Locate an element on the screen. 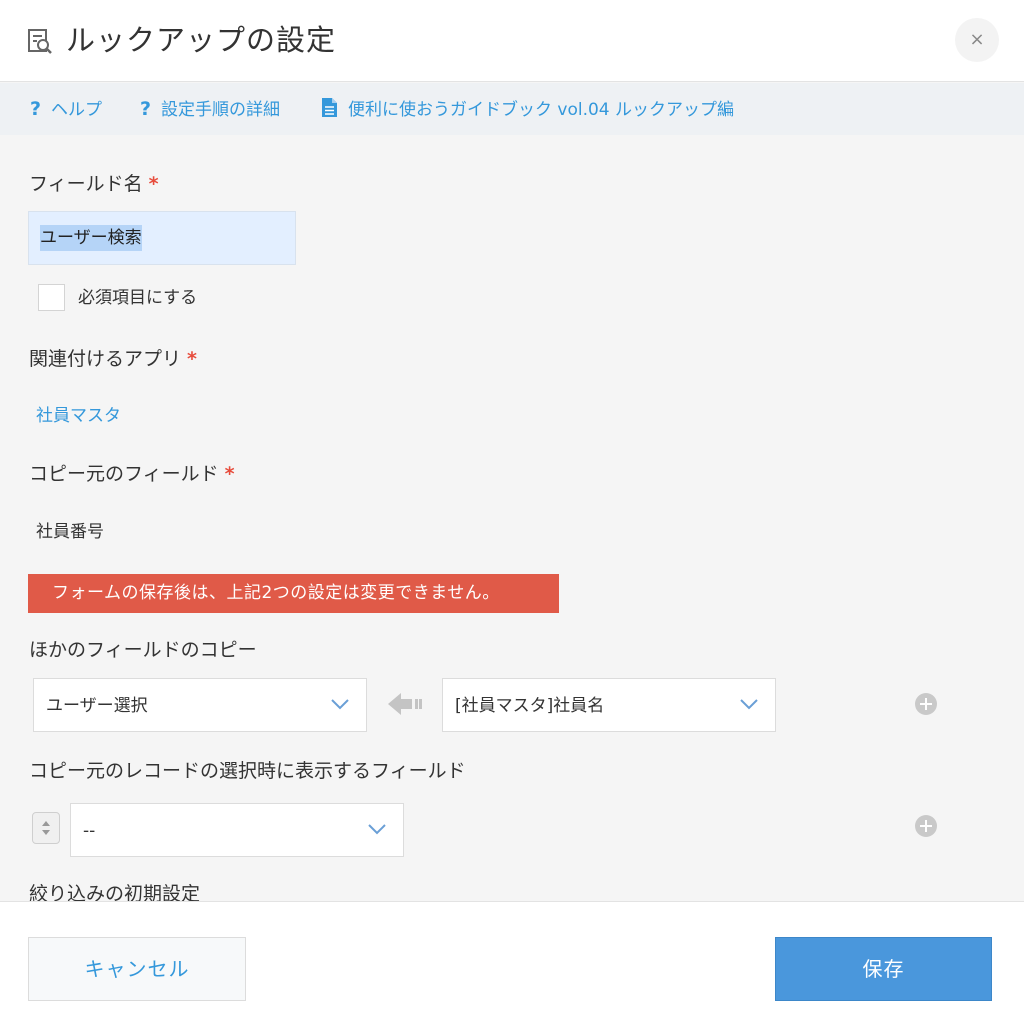 Image resolution: width=1024 pixels, height=1024 pixels. related-app-link: 社員マスタ is located at coordinates (78, 416).